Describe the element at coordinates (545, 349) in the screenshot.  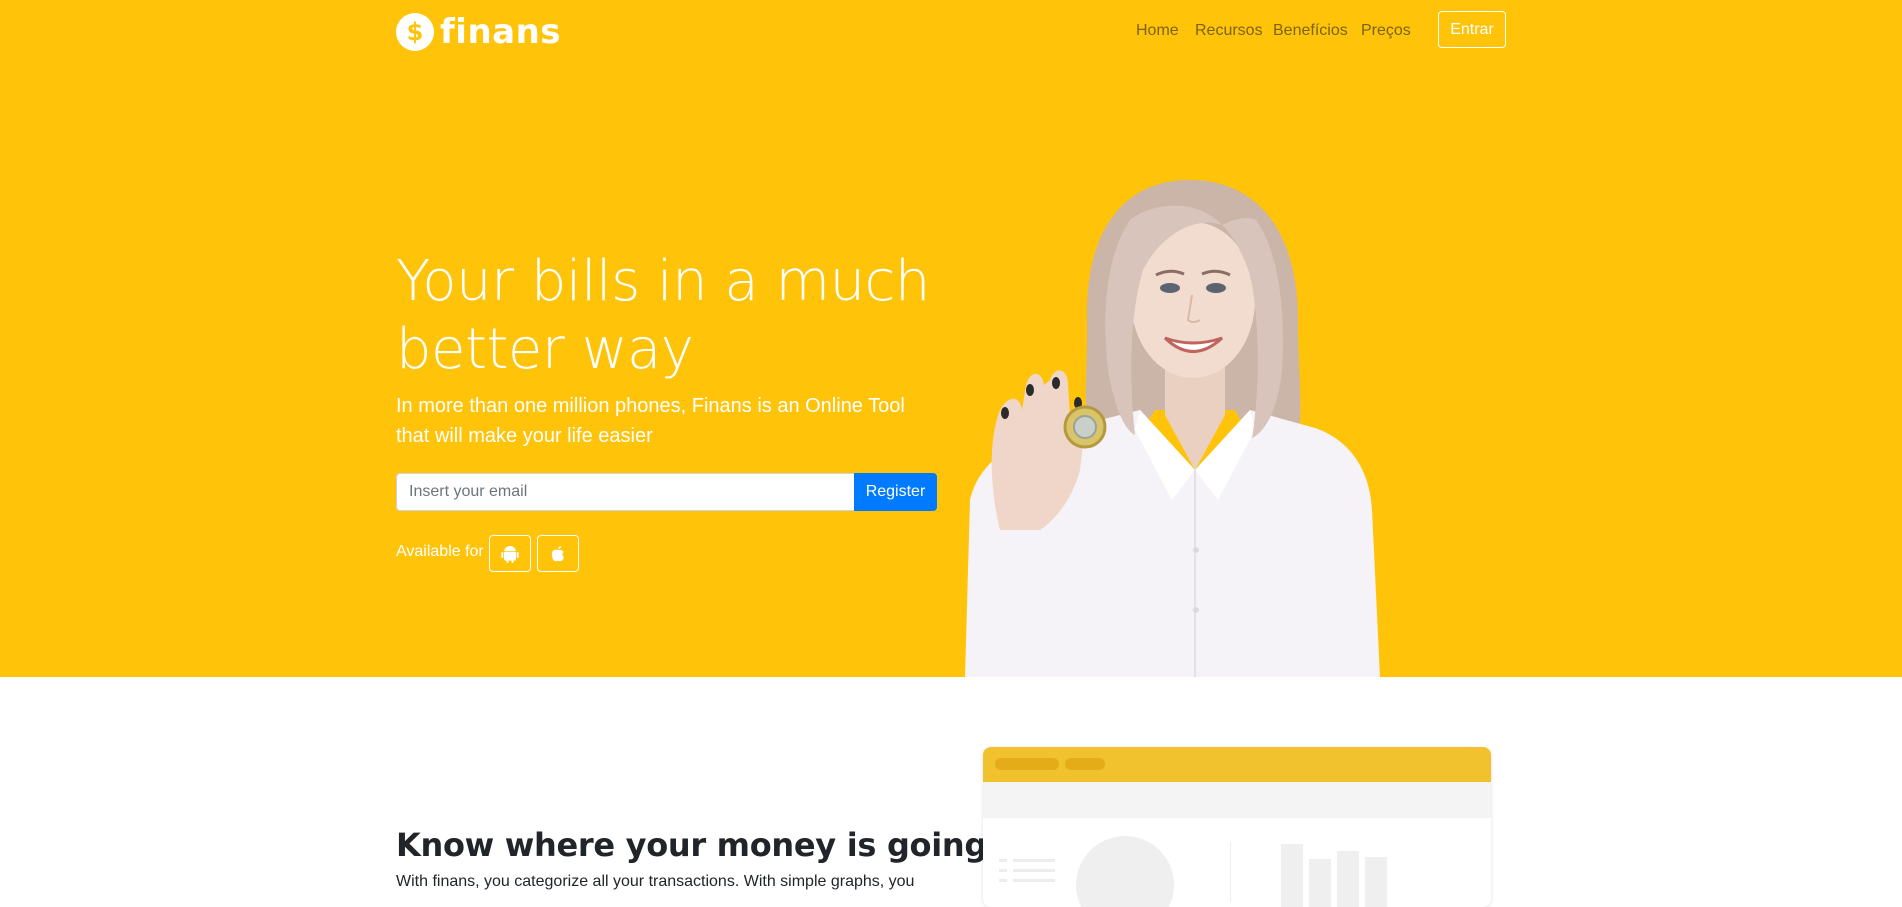
I see `hero-headline-line-2: better way` at that location.